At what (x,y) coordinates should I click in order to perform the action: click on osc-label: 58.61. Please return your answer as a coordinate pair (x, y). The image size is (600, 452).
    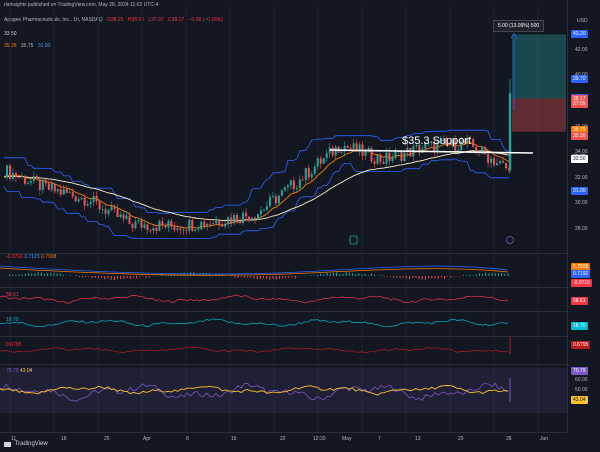
    Looking at the image, I should click on (12, 295).